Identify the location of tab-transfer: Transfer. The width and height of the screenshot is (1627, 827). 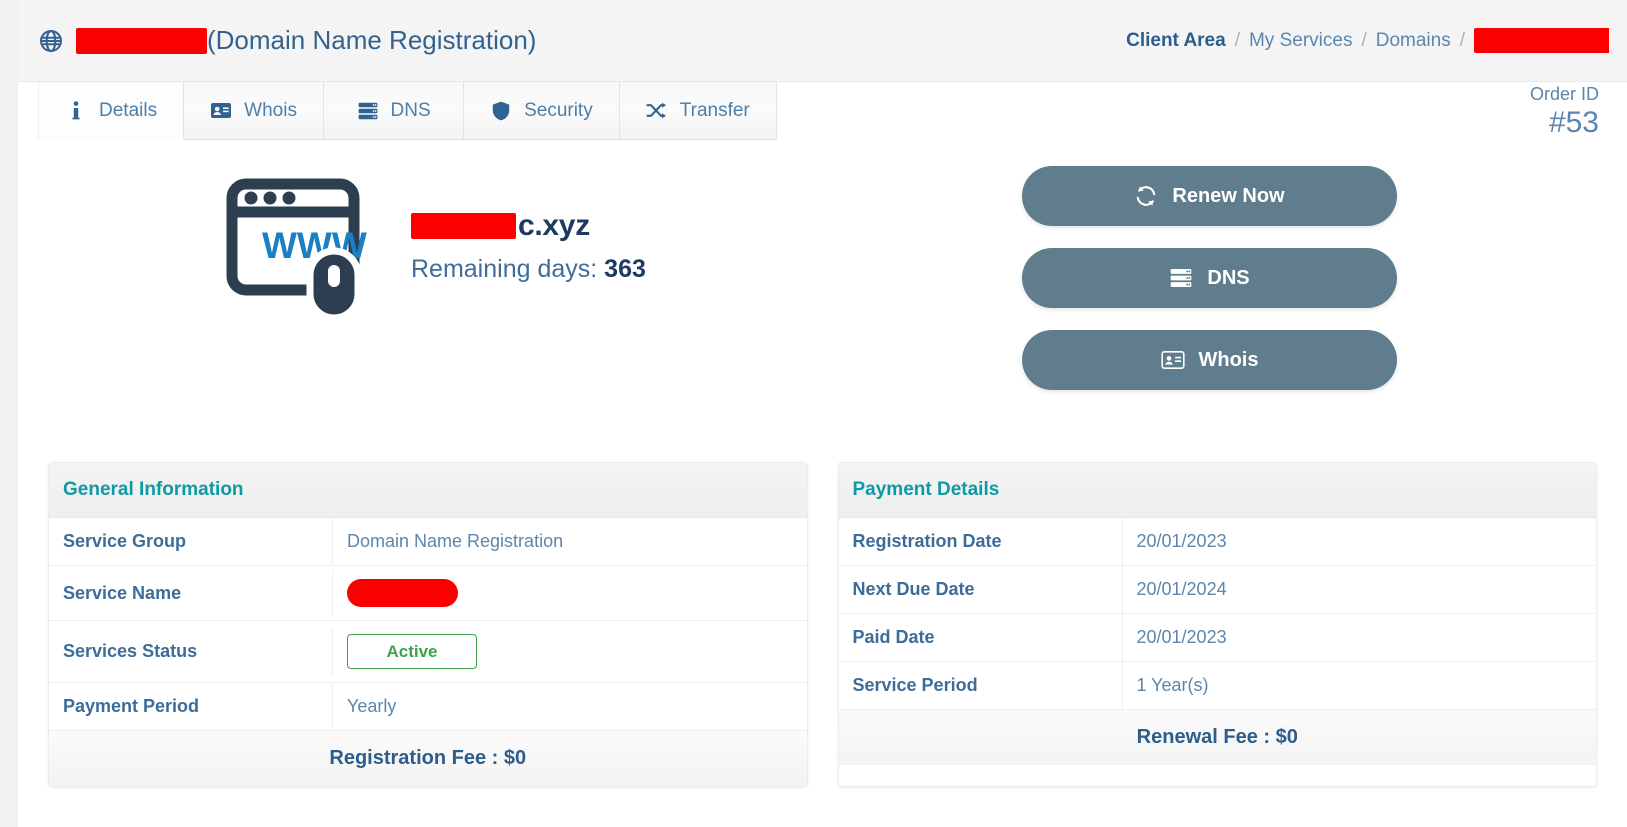
(698, 111).